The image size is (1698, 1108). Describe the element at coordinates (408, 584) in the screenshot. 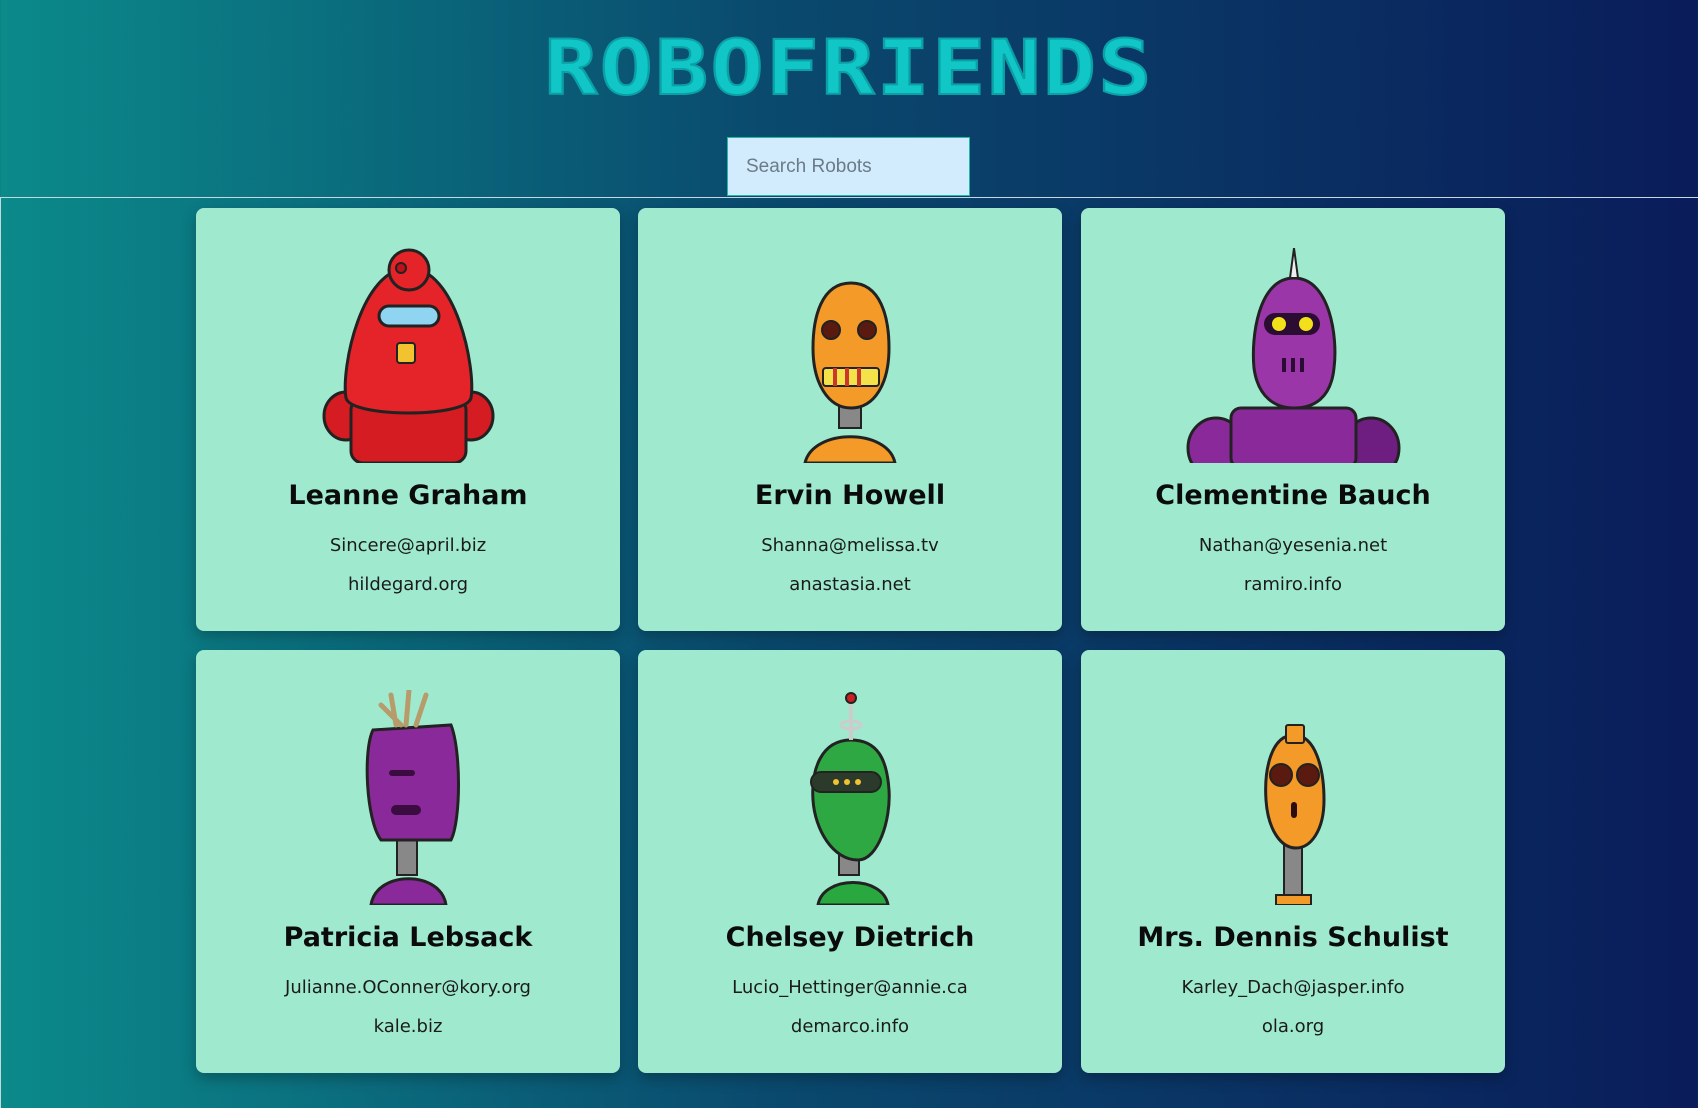

I see `robot-website: hildegard.org` at that location.